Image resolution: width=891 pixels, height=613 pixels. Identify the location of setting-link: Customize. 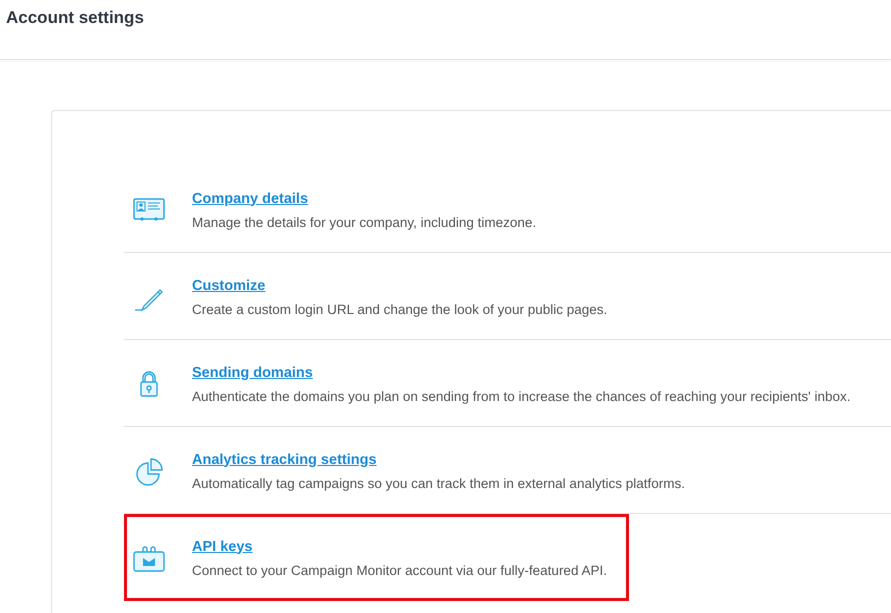
(229, 287).